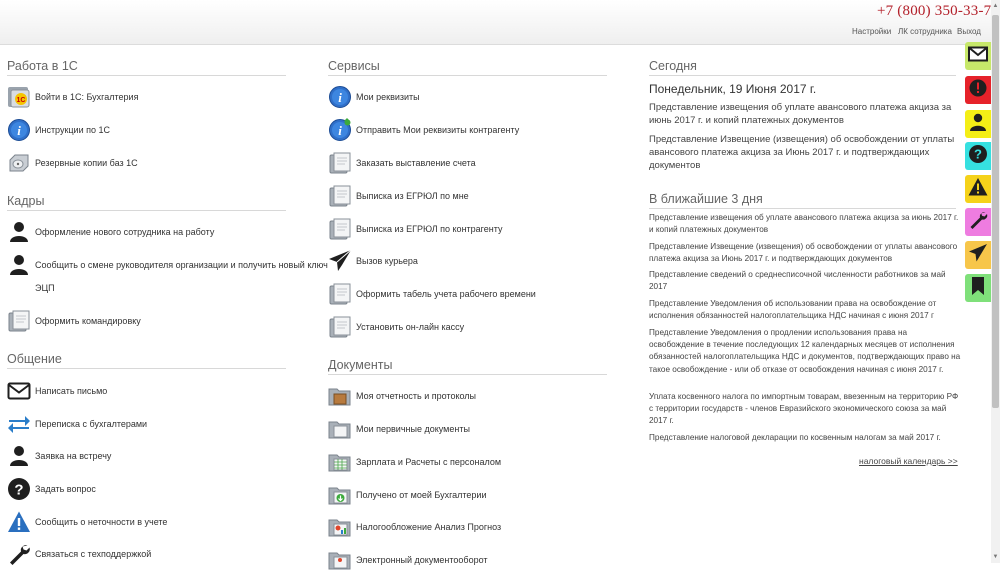 The image size is (1000, 572). I want to click on online-cashbox-item: Установить он-лайн кассу, so click(396, 327).